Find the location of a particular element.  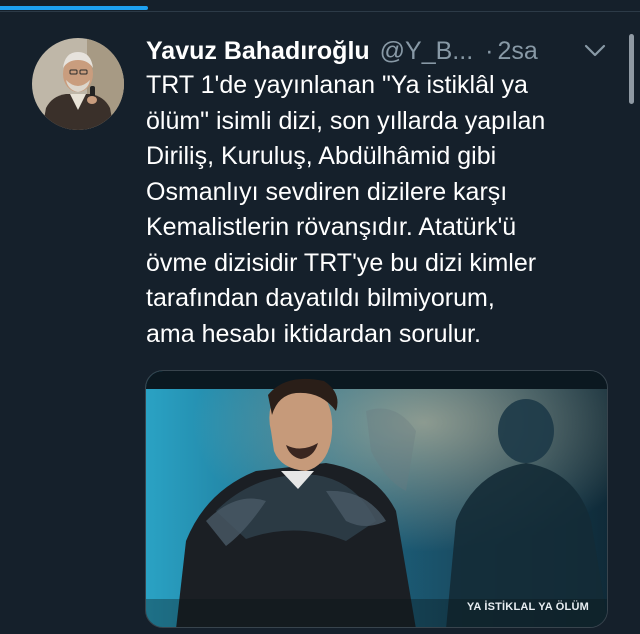

avatar-image is located at coordinates (78, 84).